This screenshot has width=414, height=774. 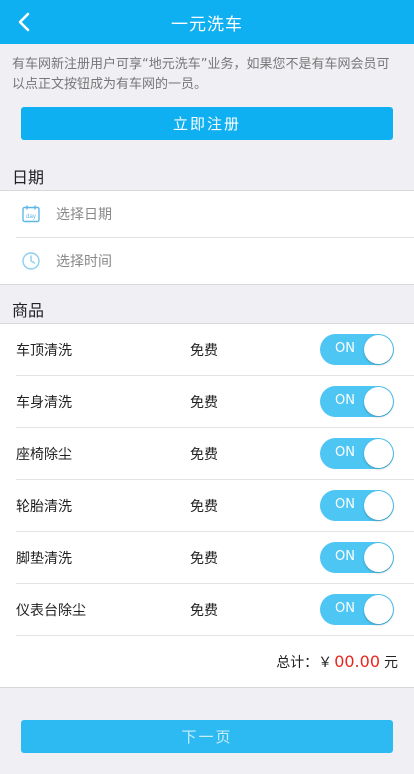 I want to click on goods-item-name: 车身清洗, so click(x=44, y=402).